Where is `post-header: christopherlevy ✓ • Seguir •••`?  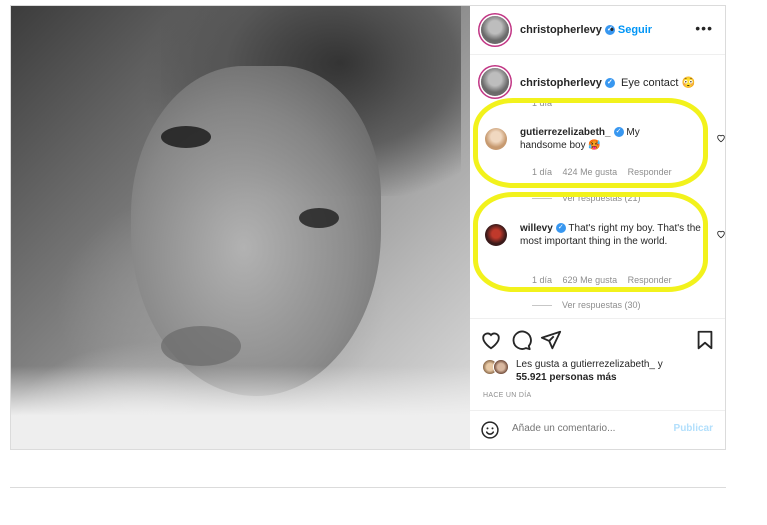
post-header: christopherlevy ✓ • Seguir ••• is located at coordinates (597, 30).